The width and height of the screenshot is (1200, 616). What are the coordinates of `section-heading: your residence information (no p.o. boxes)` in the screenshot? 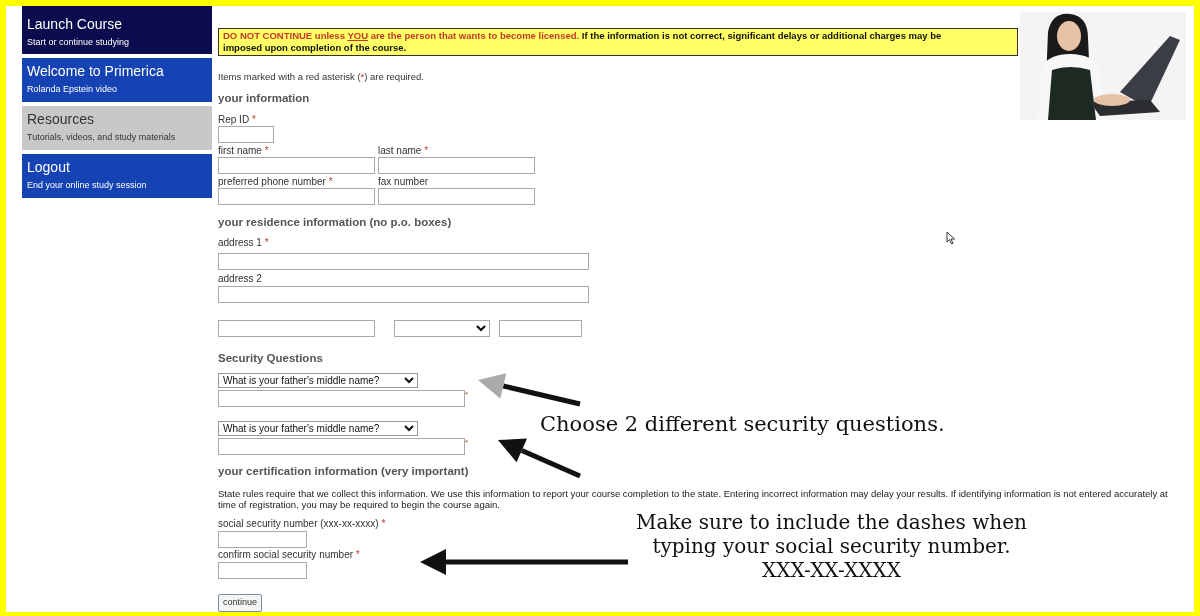 It's located at (335, 222).